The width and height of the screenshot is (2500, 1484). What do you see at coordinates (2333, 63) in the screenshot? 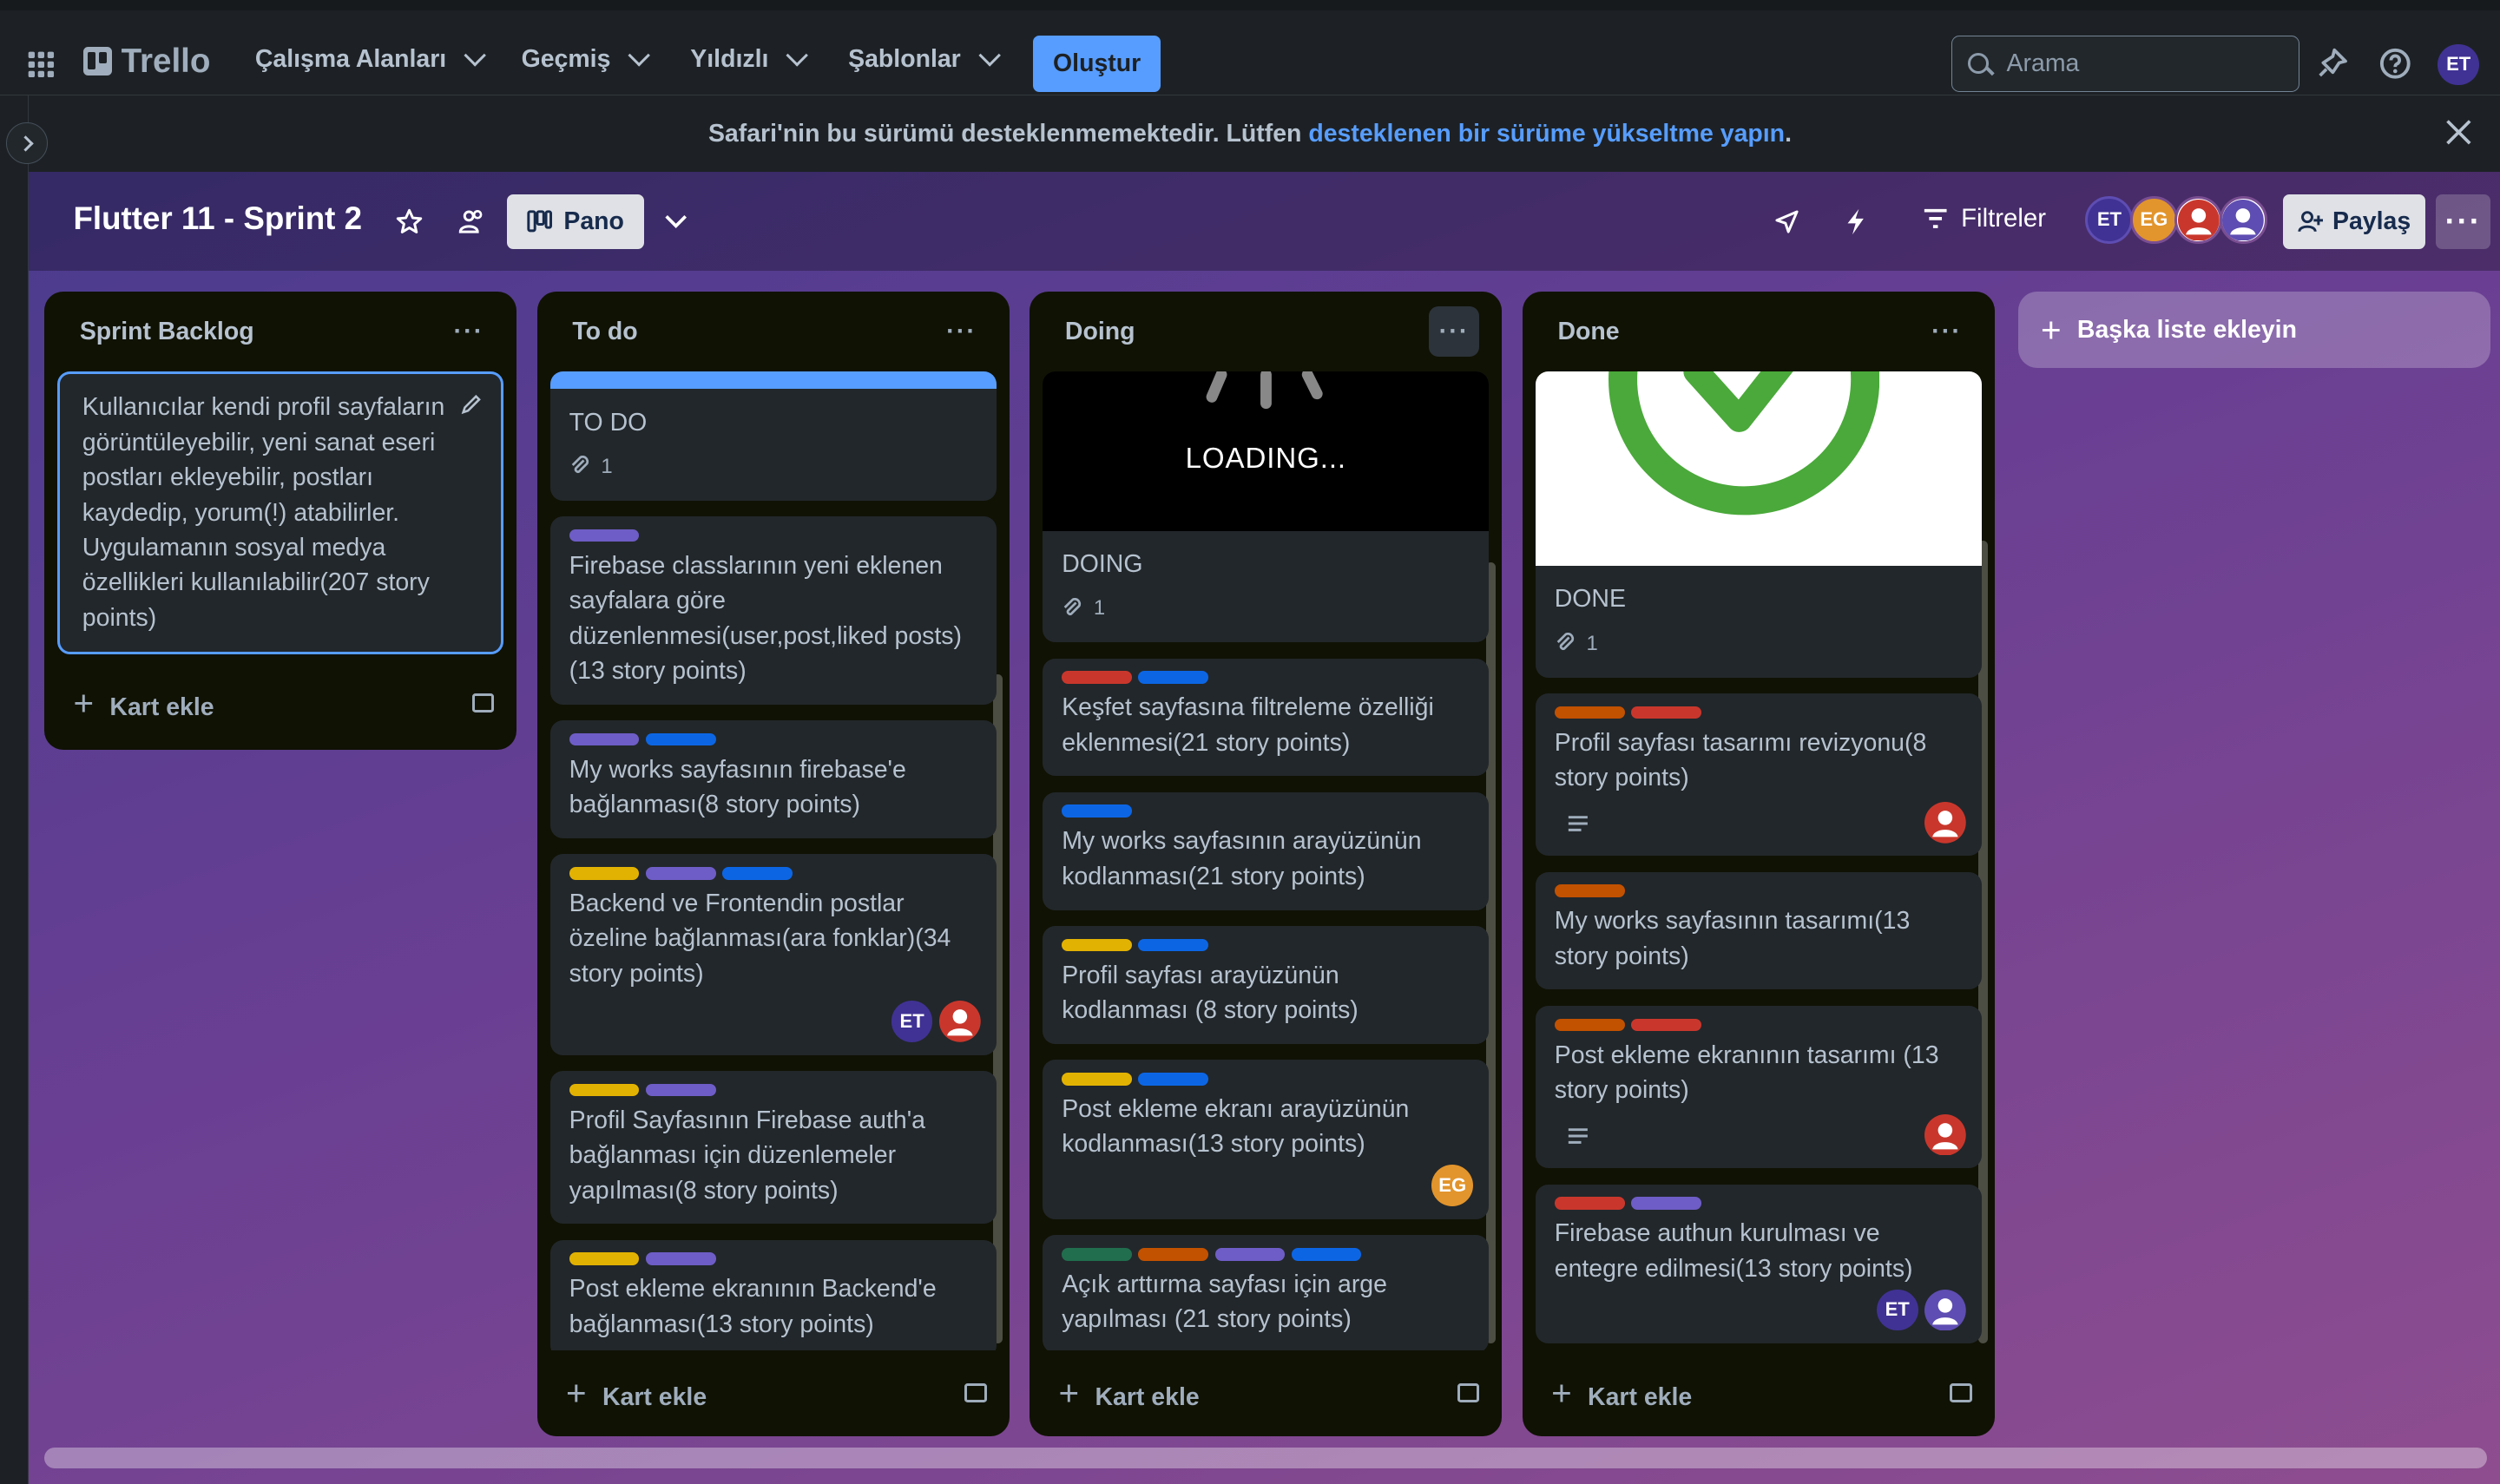
I see `notifications-icon` at bounding box center [2333, 63].